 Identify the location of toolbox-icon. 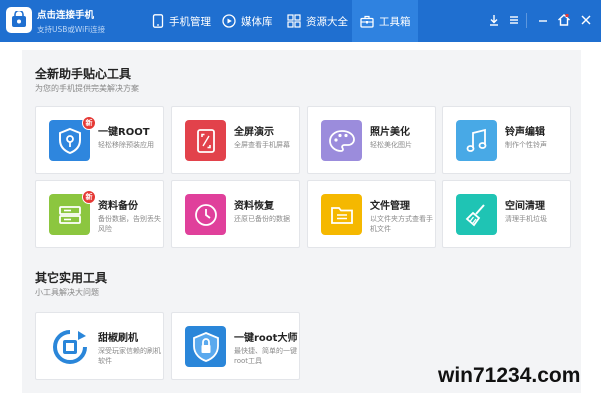
(367, 21).